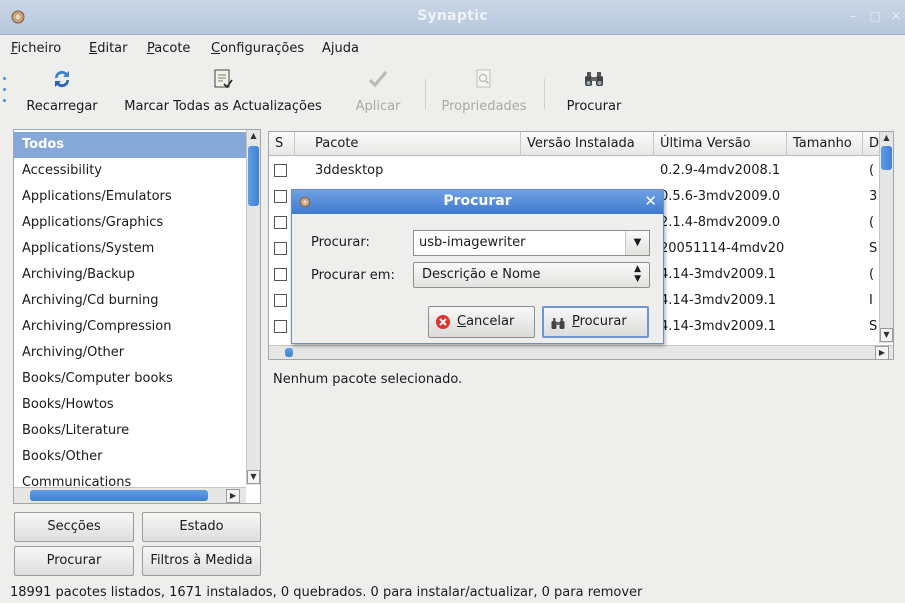 The height and width of the screenshot is (603, 905). Describe the element at coordinates (378, 79) in the screenshot. I see `apply-checkmark-icon` at that location.